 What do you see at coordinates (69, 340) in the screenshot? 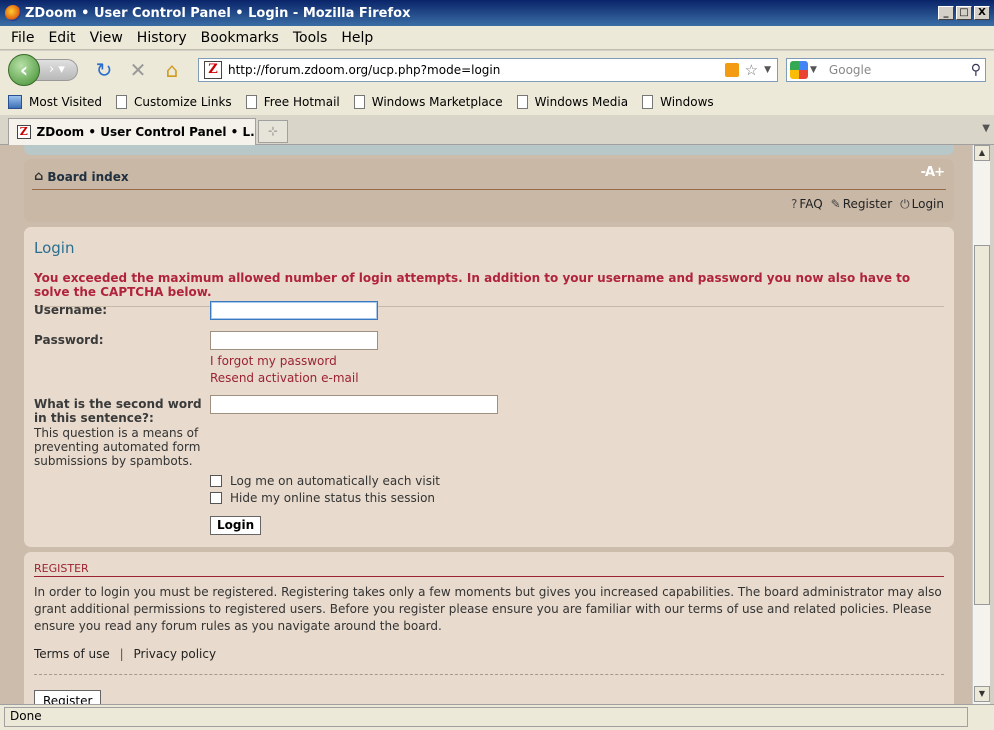
I see `password-label: Password:` at bounding box center [69, 340].